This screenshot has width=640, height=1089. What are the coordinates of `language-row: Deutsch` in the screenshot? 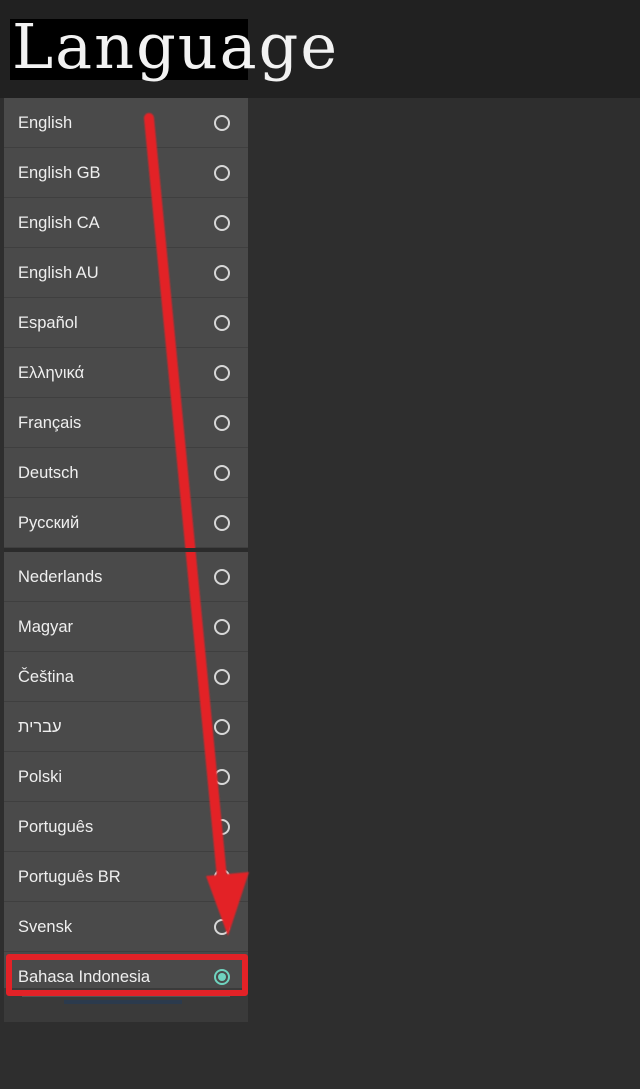 It's located at (126, 473).